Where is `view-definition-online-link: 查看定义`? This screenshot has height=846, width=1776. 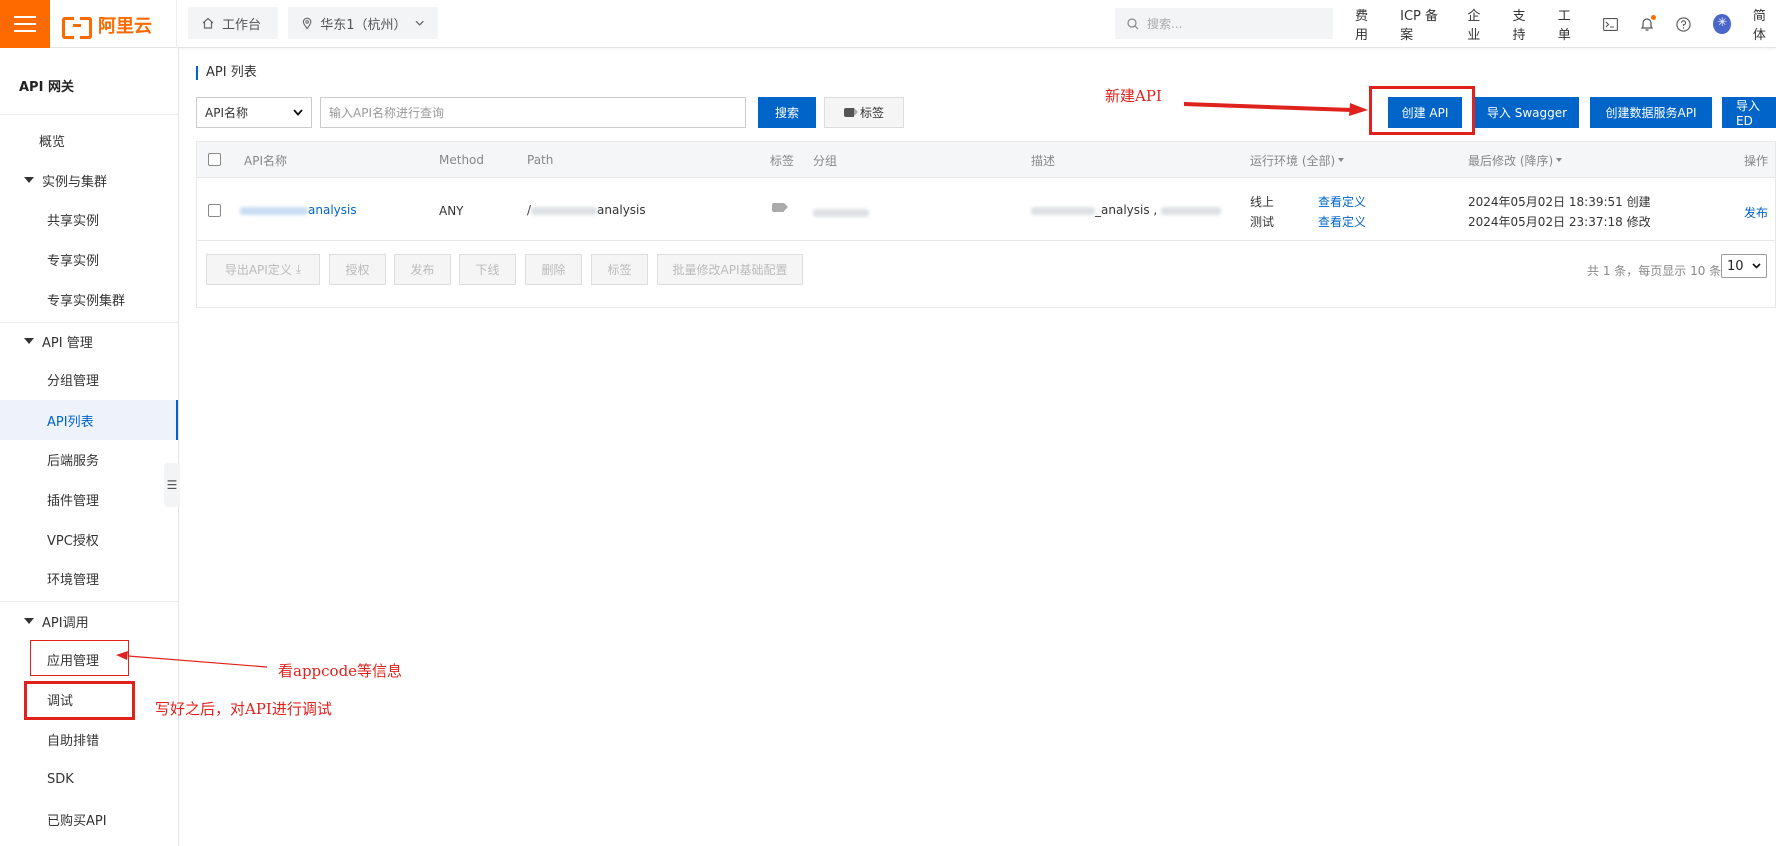 view-definition-online-link: 查看定义 is located at coordinates (1342, 201).